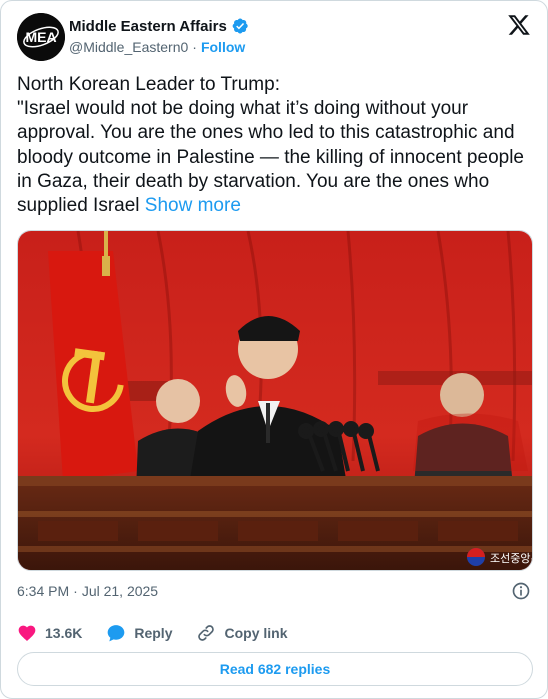  Describe the element at coordinates (206, 633) in the screenshot. I see `link-icon` at that location.